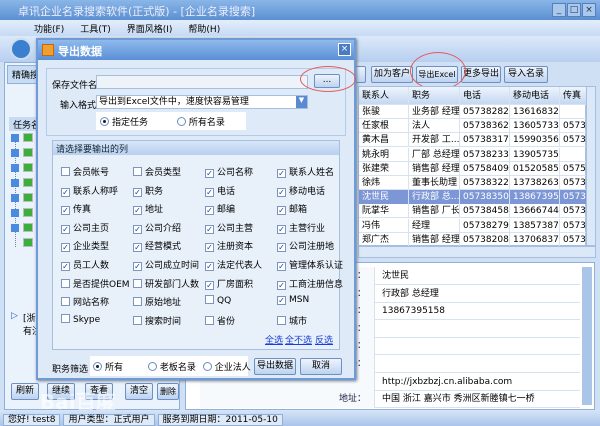 This screenshot has width=600, height=426. I want to click on grid-vertical-scrollbar, so click(591, 166).